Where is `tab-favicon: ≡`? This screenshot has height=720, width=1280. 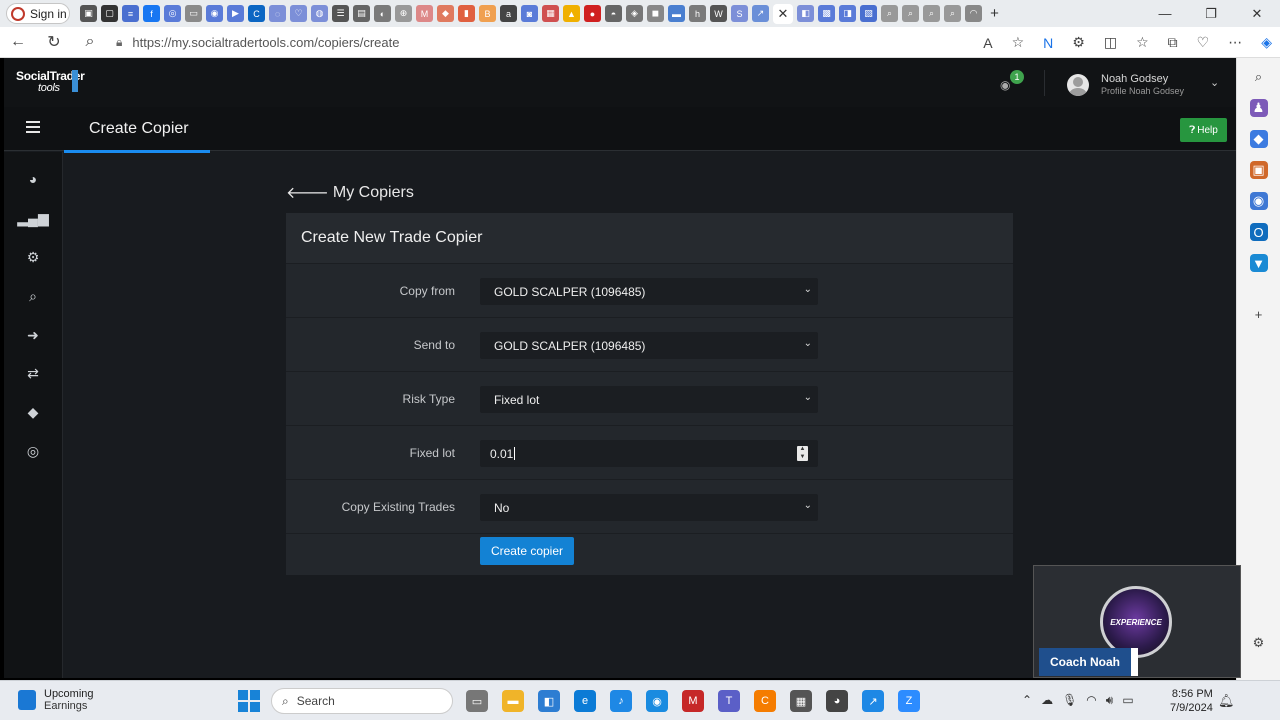
tab-favicon: ≡ is located at coordinates (130, 13).